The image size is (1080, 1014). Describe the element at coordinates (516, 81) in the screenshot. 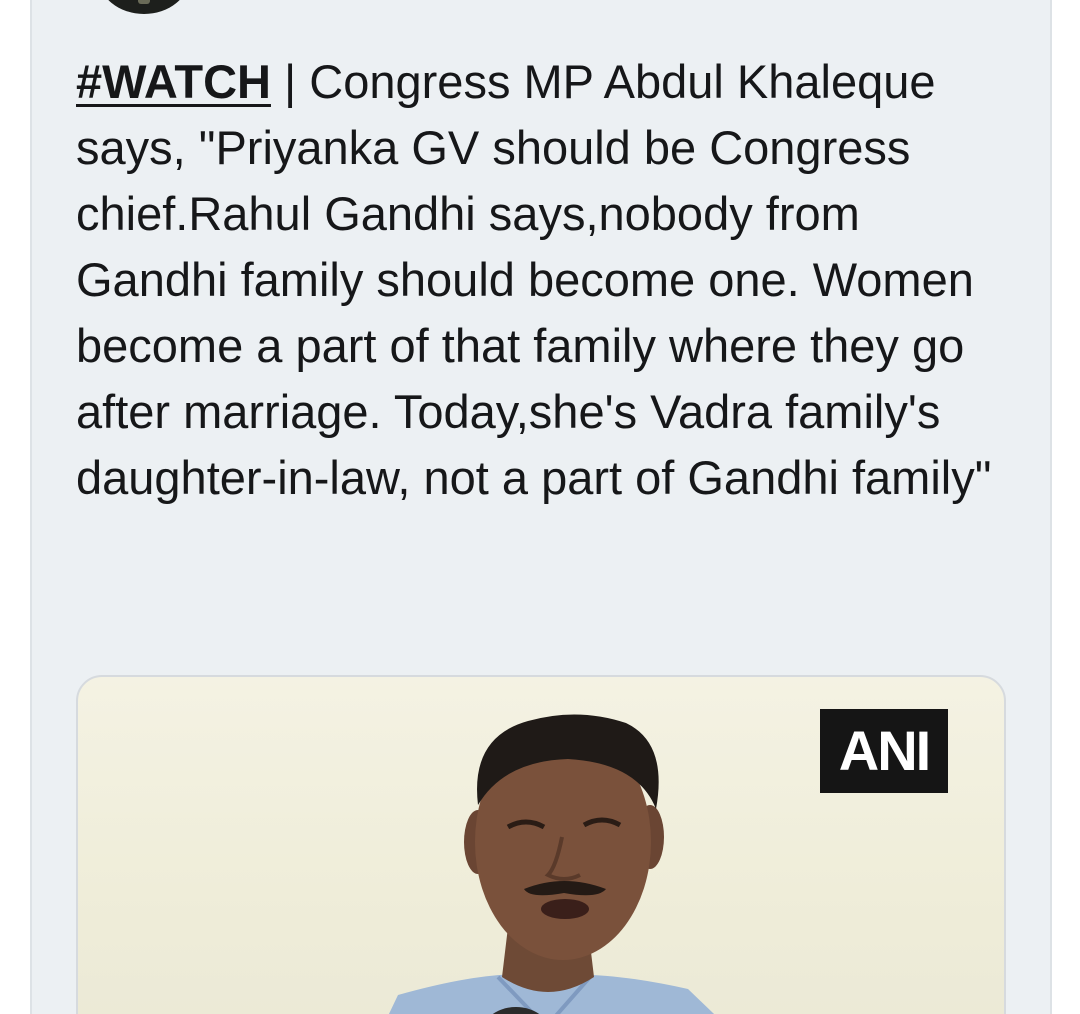

I see `tweet-text-line-1: Congress MP Abdul` at that location.